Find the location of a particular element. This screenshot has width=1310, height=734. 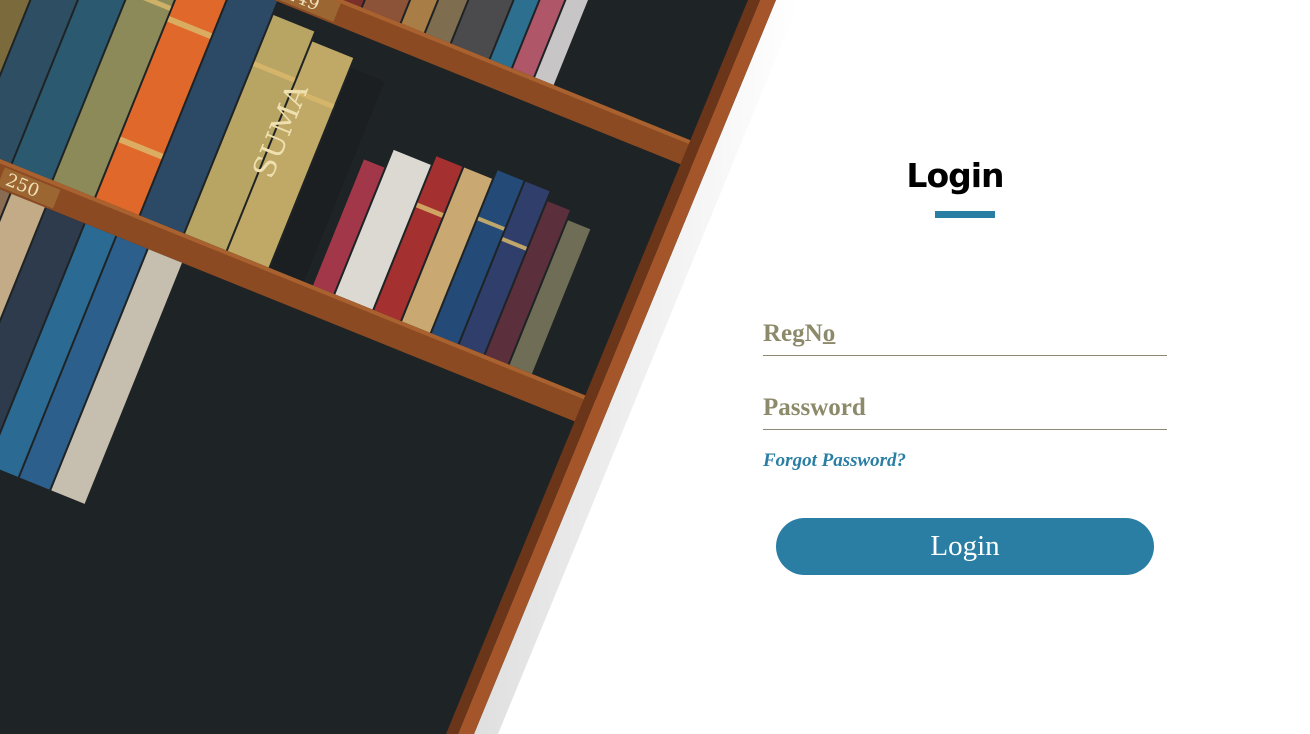

password-field-wrap is located at coordinates (965, 408).